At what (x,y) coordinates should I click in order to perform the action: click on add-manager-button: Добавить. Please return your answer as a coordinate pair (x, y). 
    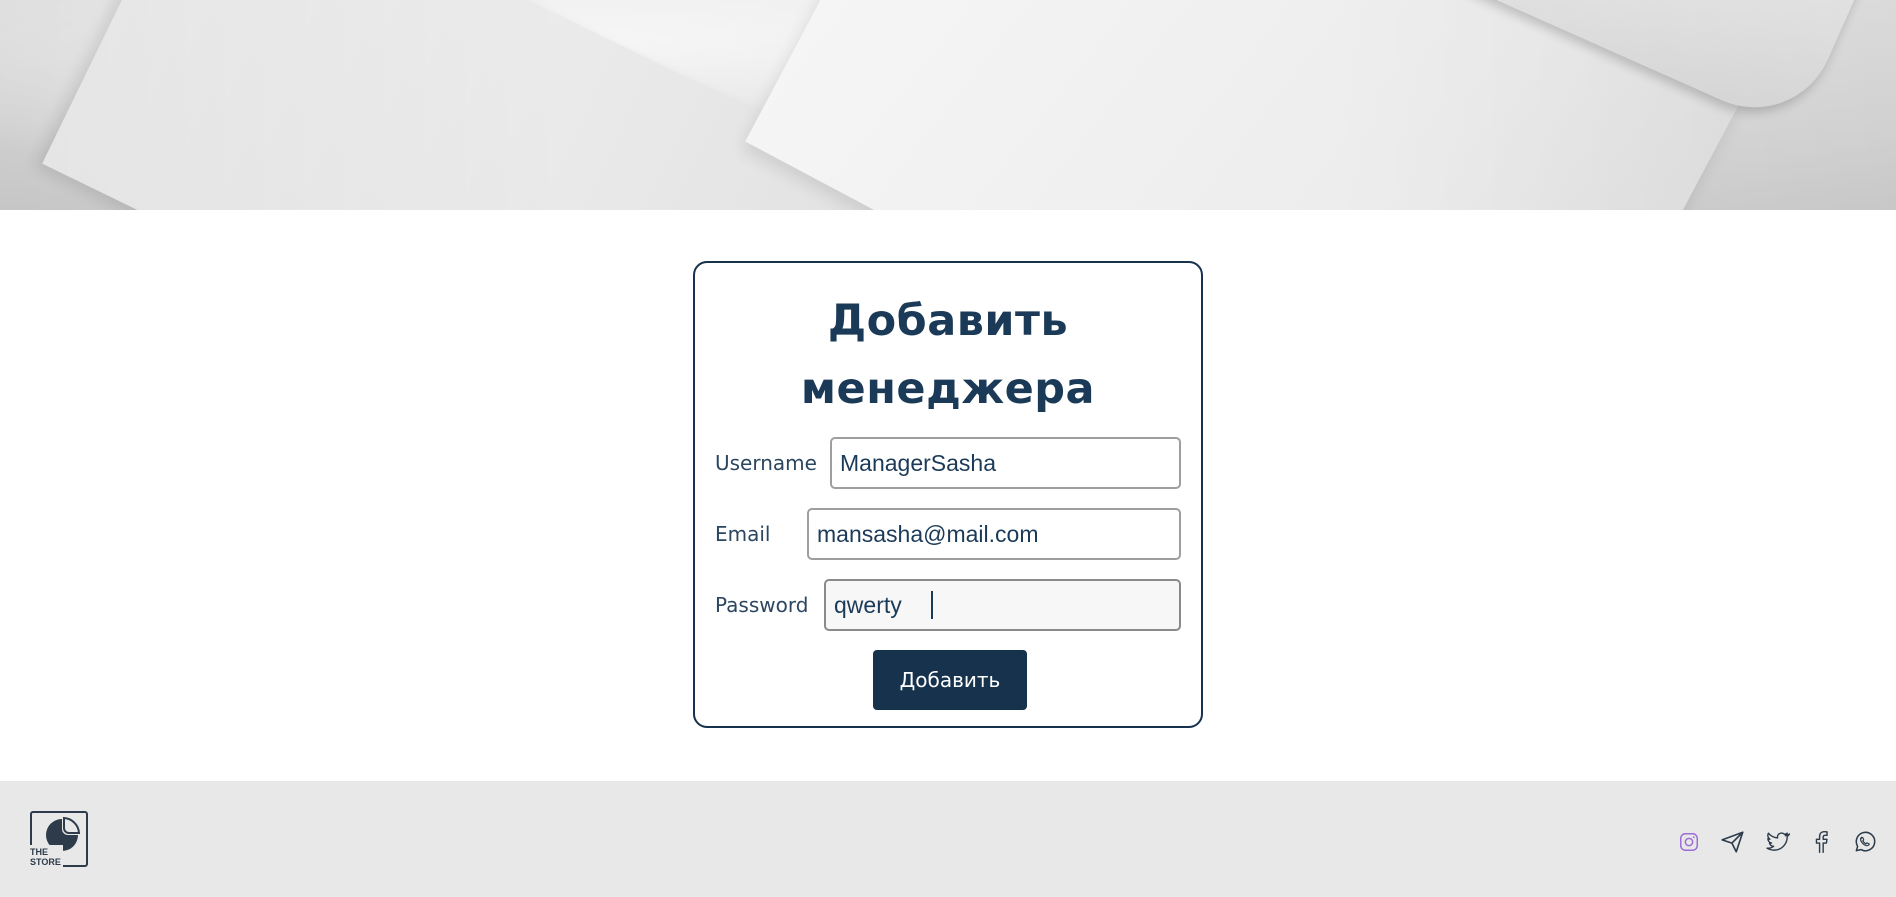
    Looking at the image, I should click on (950, 680).